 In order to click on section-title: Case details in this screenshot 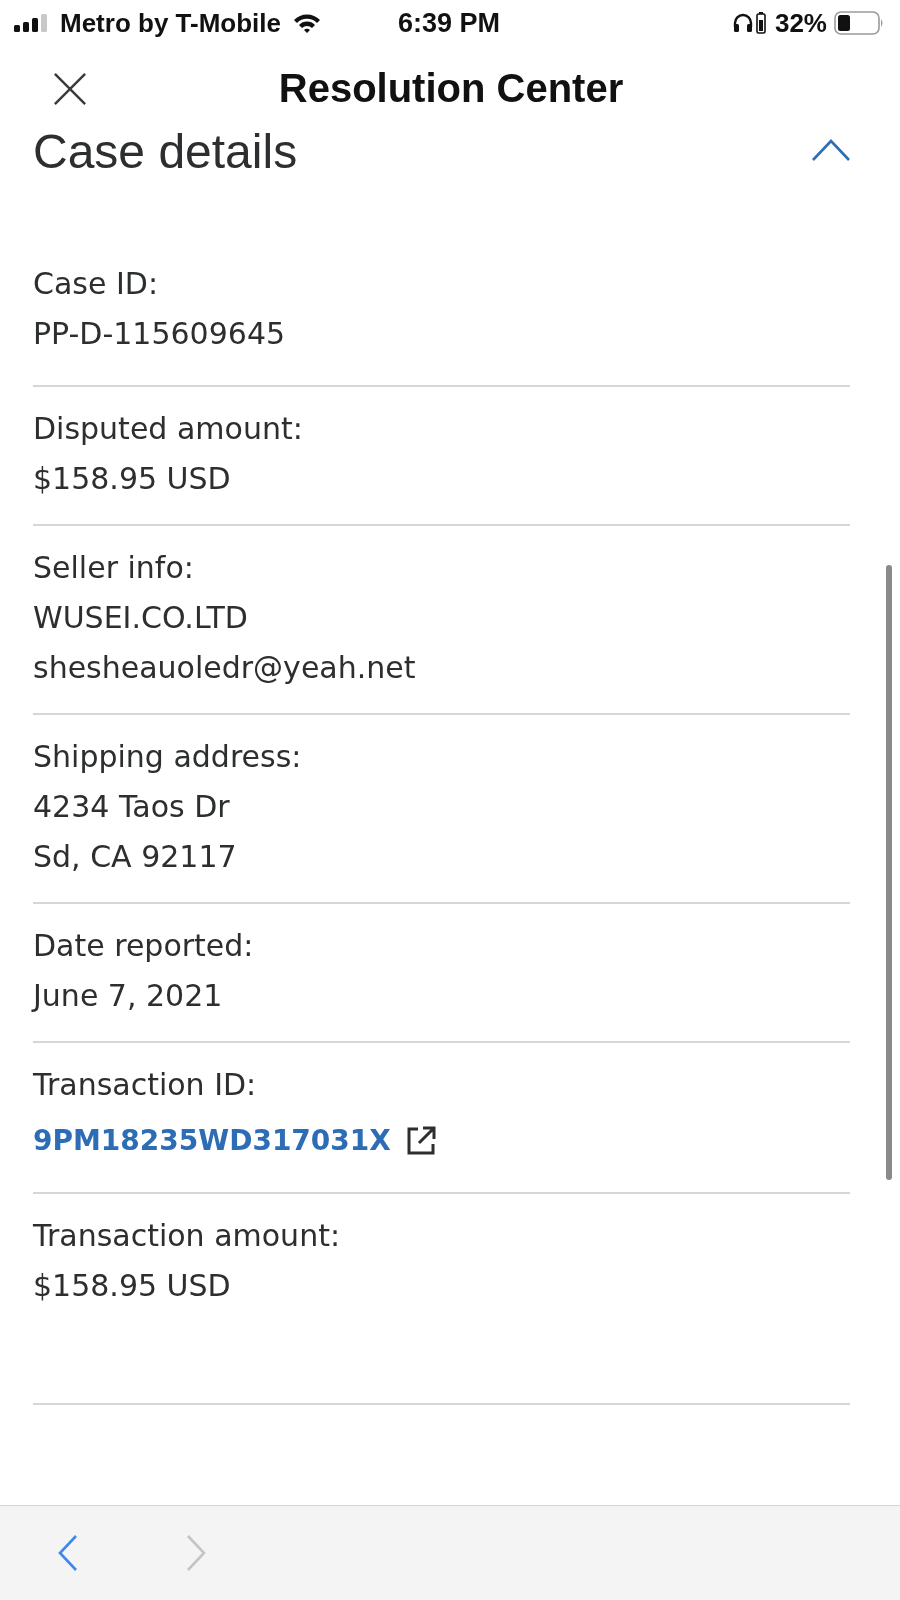, I will do `click(165, 152)`.